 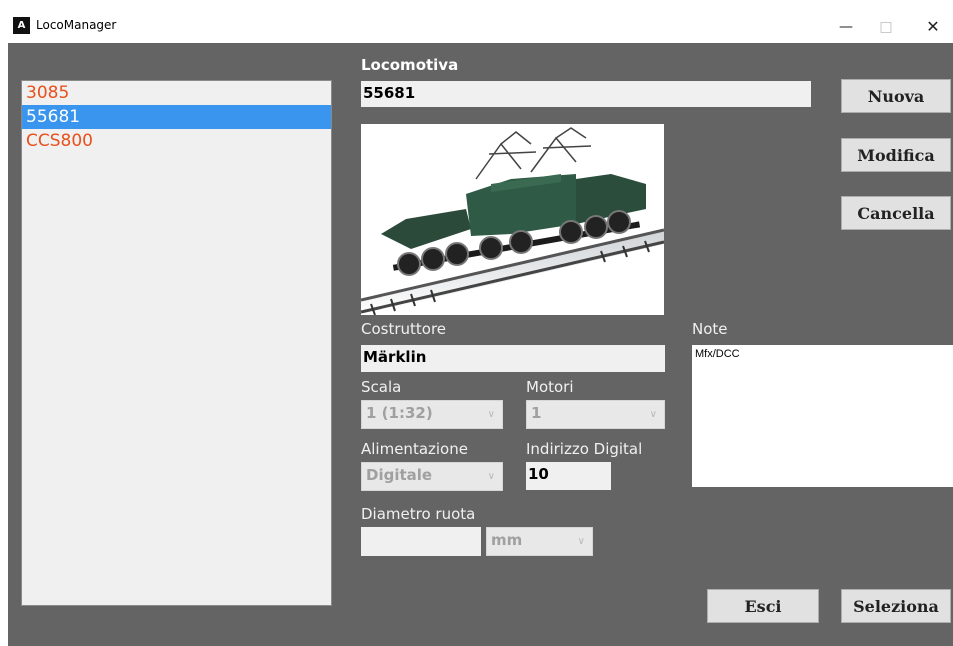 What do you see at coordinates (763, 606) in the screenshot?
I see `esci-button: Esci` at bounding box center [763, 606].